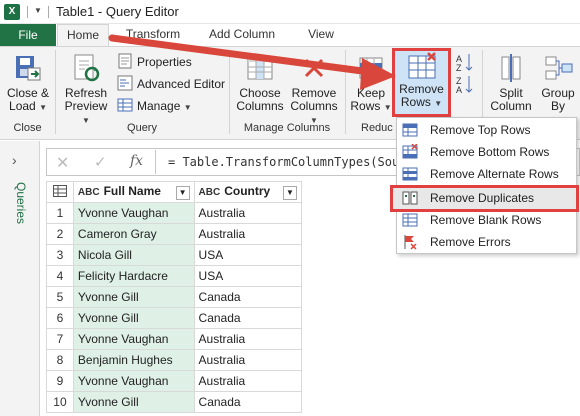  What do you see at coordinates (60, 192) in the screenshot?
I see `table-menu-icon` at bounding box center [60, 192].